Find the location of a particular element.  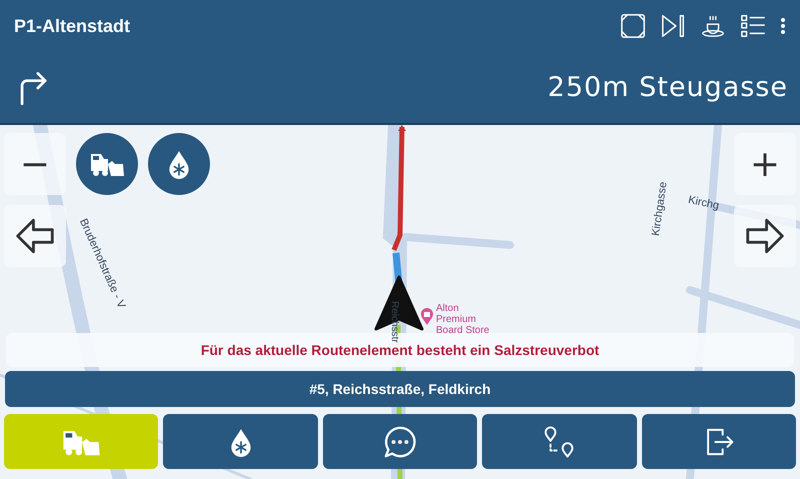

street-label: Kirchg is located at coordinates (703, 203).